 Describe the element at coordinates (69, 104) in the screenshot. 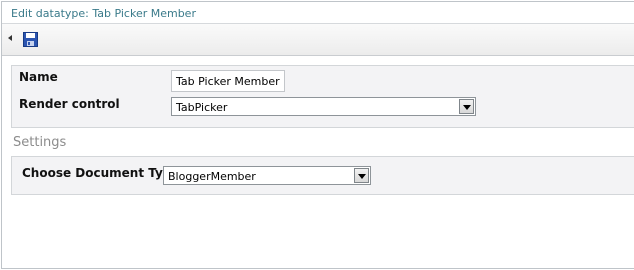

I see `render-control-label: Render control` at that location.